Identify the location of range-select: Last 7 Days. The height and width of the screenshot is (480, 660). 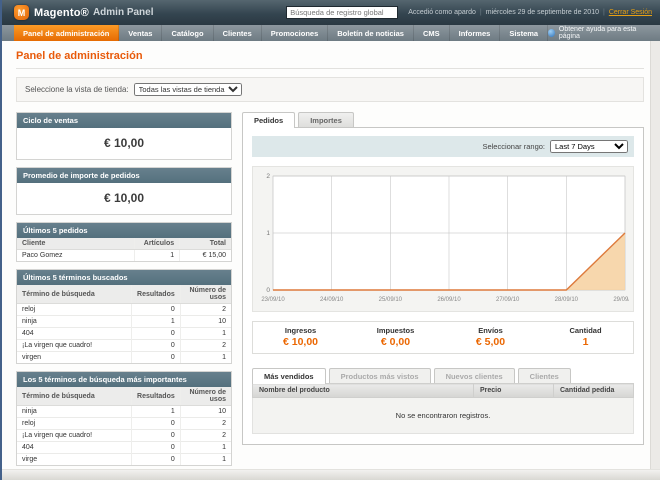
(589, 146).